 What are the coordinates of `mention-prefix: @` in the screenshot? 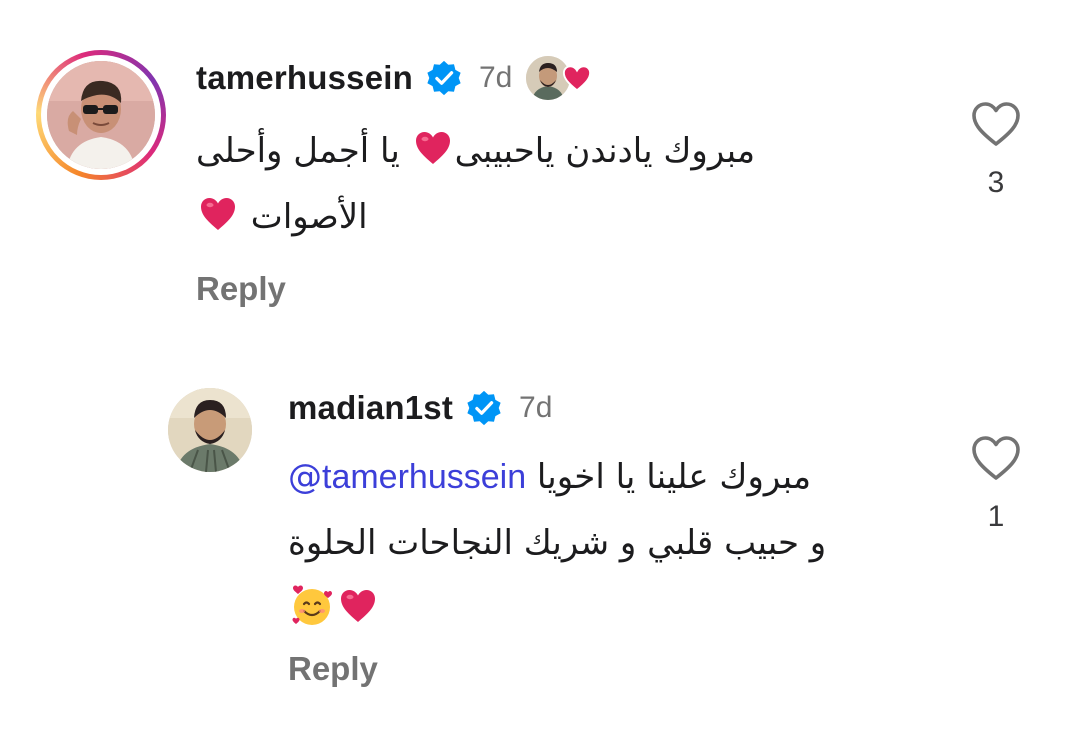 It's located at (305, 477).